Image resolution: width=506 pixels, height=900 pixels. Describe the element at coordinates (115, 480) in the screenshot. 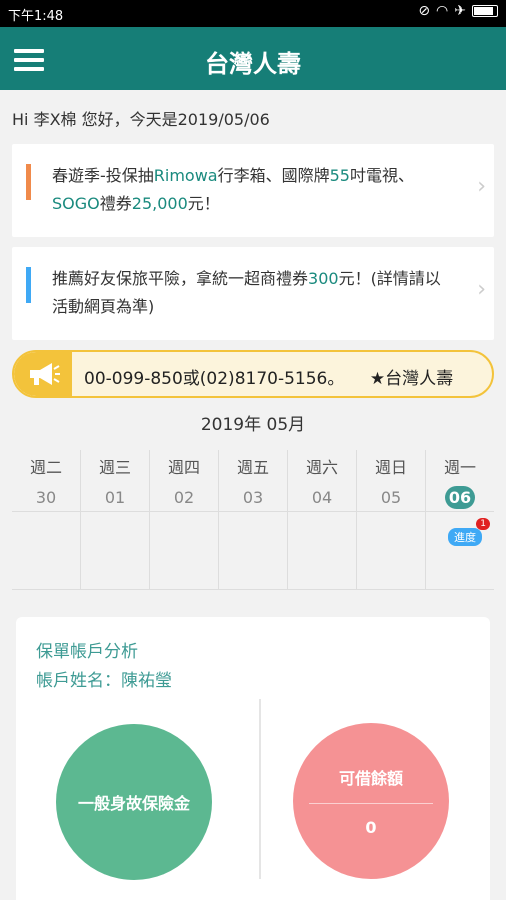

I see `calendar-day: 週三 01` at that location.